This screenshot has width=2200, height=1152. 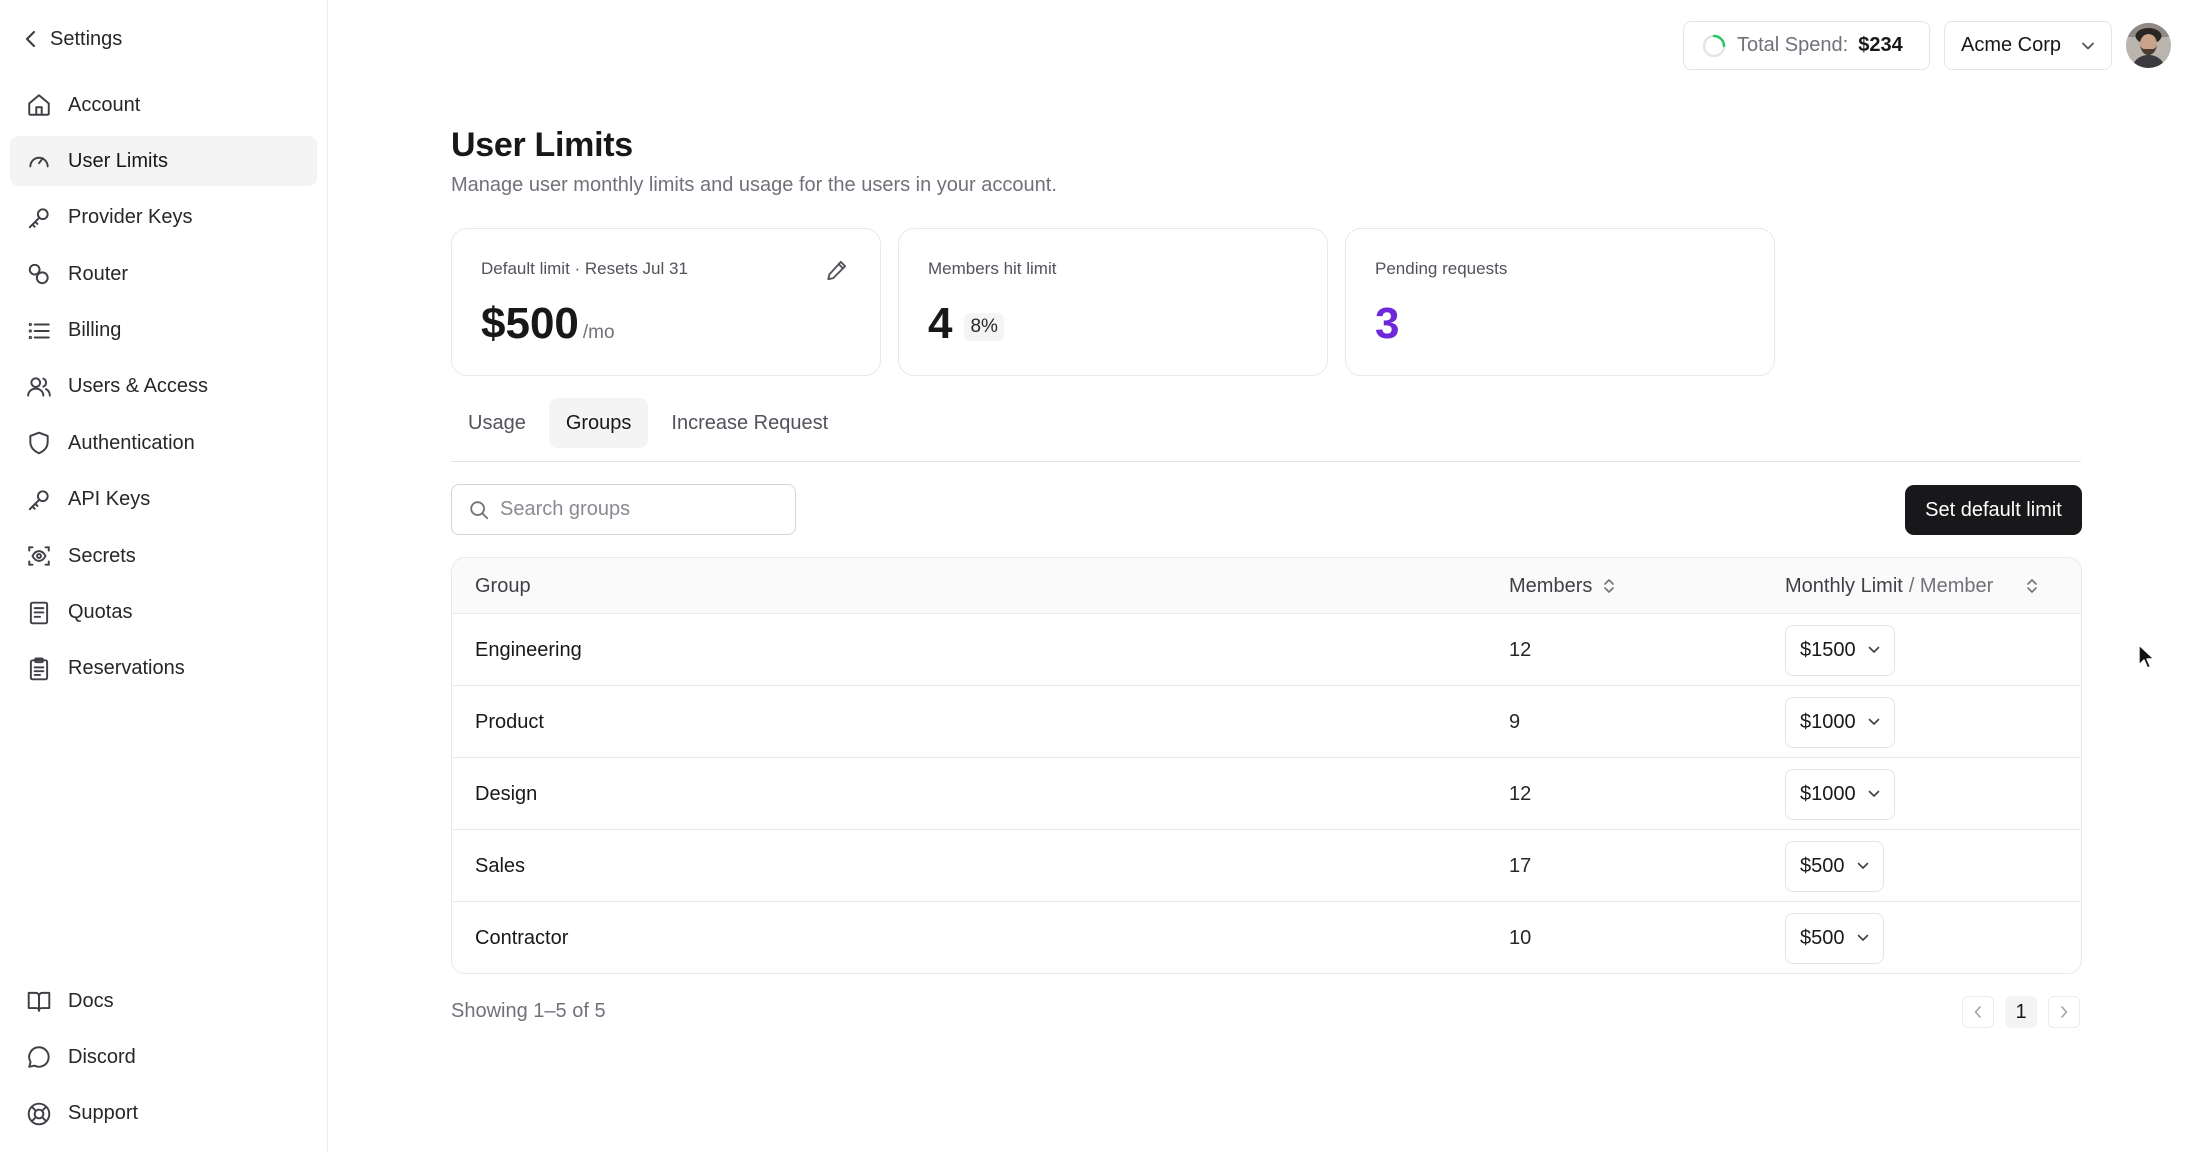 I want to click on sidebar-item-reservations: Reservations, so click(x=163, y=669).